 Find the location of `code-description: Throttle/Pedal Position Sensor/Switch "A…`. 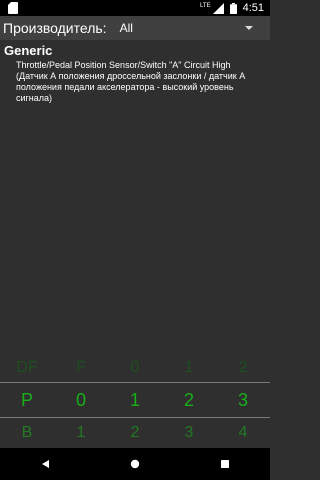

code-description: Throttle/Pedal Position Sensor/Switch "A… is located at coordinates (135, 82).